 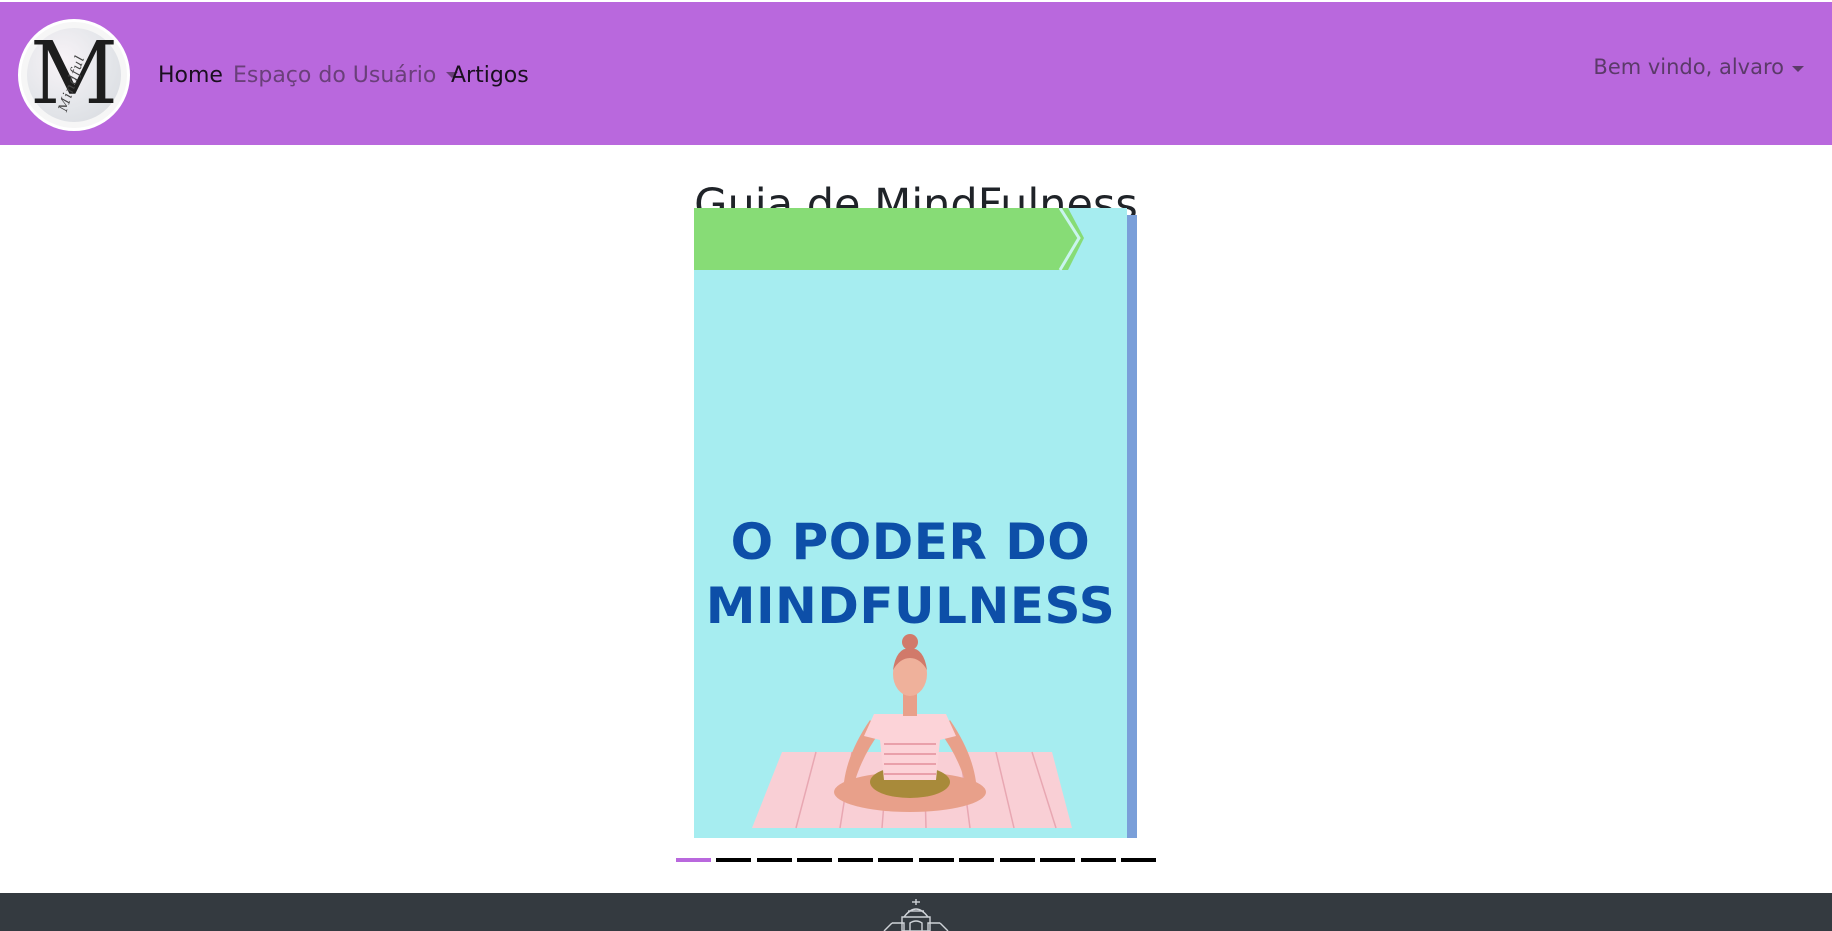 I want to click on nav-user-space-label: Espaço do Usuário, so click(x=335, y=75).